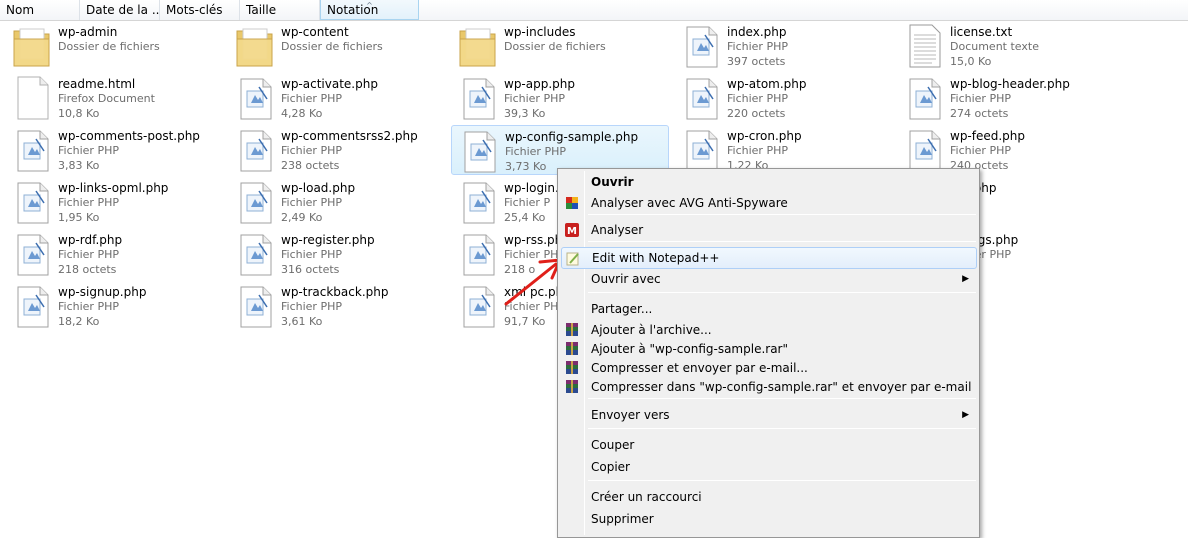 The image size is (1188, 538). I want to click on file-item: wp-links-opml.php Fichier PHP 1,95 Ko, so click(114, 202).